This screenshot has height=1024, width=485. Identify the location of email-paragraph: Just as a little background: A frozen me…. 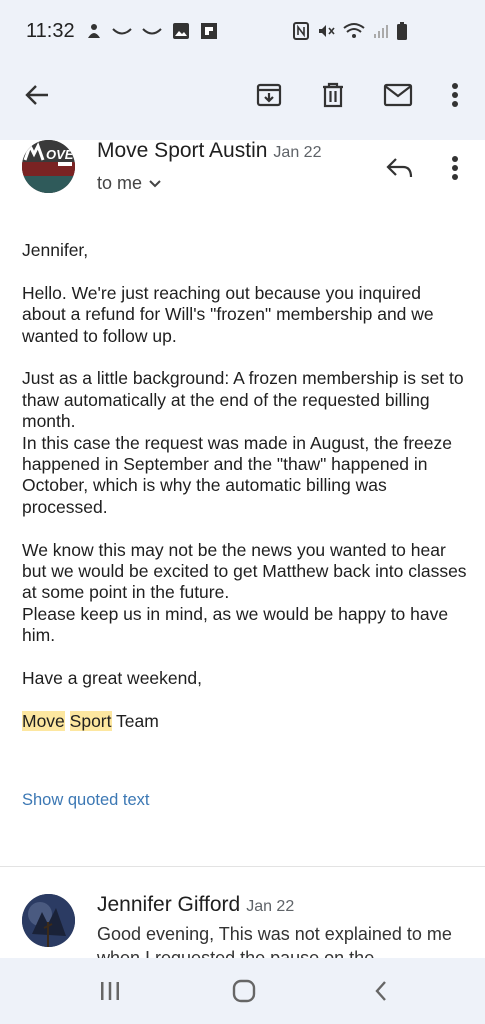
(243, 400).